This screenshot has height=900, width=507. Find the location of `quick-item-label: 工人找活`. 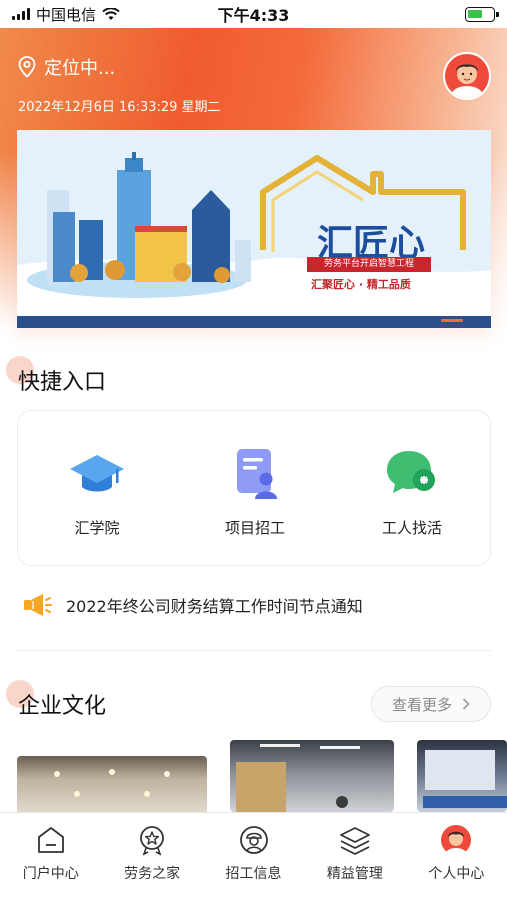

quick-item-label: 工人找活 is located at coordinates (411, 528).